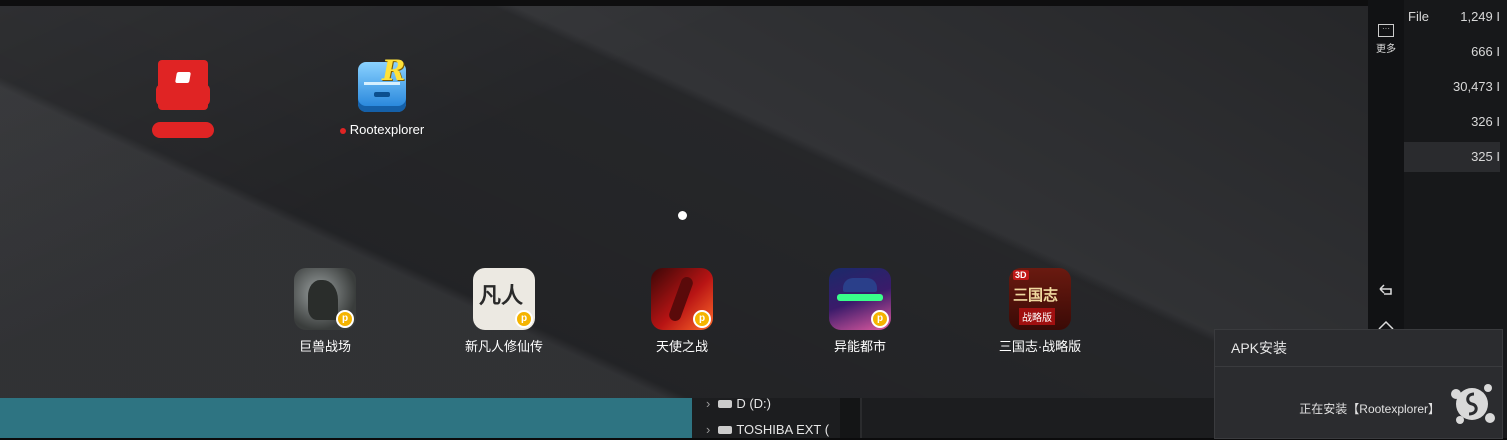 The width and height of the screenshot is (1507, 440). I want to click on emulator-top-bar, so click(684, 3).